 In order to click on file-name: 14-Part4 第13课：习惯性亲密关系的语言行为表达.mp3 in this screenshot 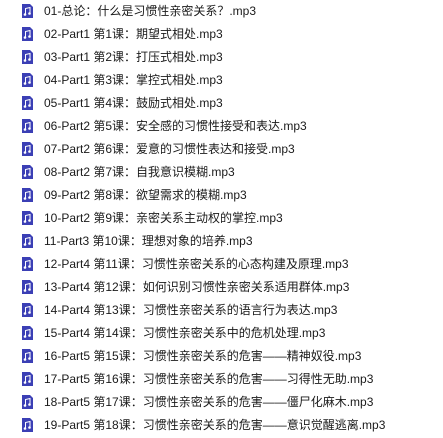, I will do `click(191, 310)`.